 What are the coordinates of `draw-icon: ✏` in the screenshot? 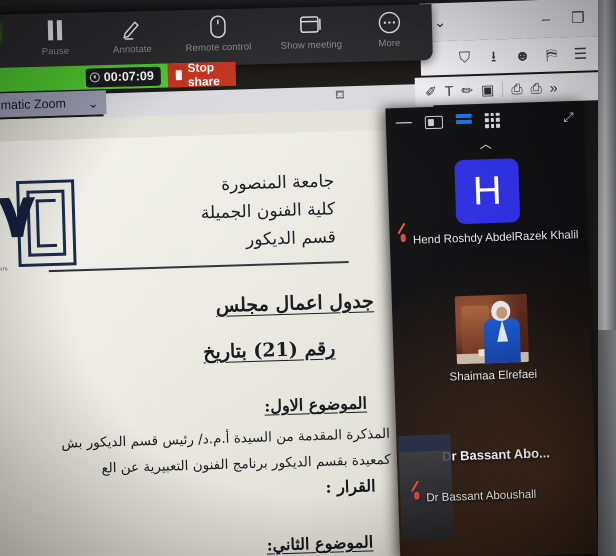 It's located at (467, 90).